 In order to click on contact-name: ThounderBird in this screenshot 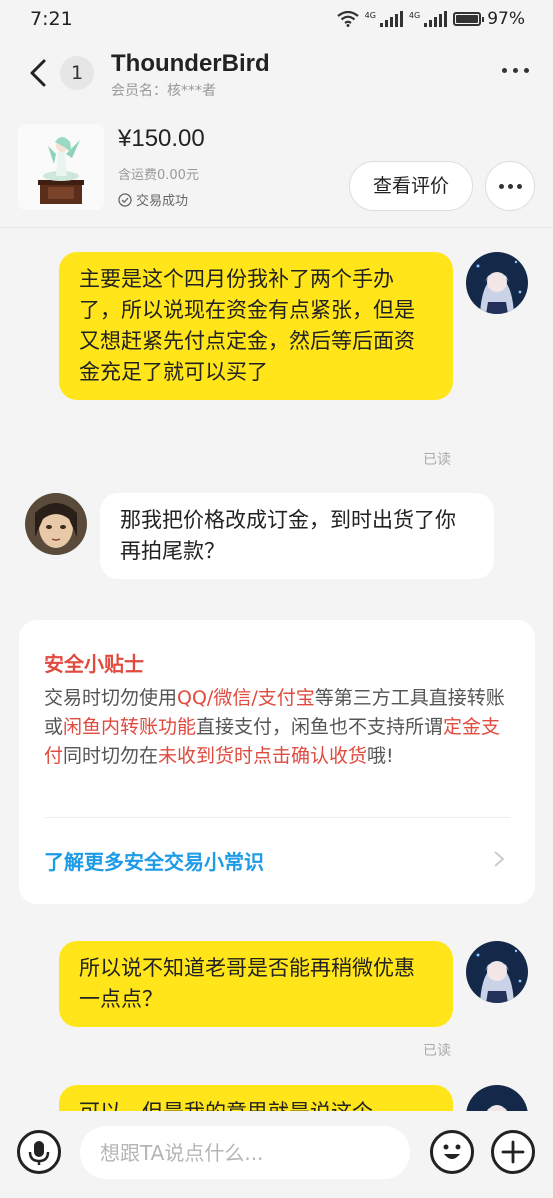, I will do `click(190, 63)`.